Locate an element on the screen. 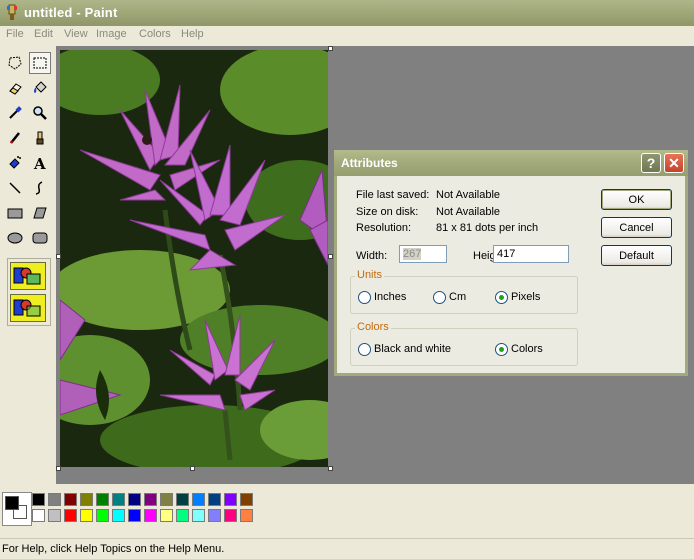  dialog-title-bar: Attributes ? ✕ is located at coordinates (511, 163).